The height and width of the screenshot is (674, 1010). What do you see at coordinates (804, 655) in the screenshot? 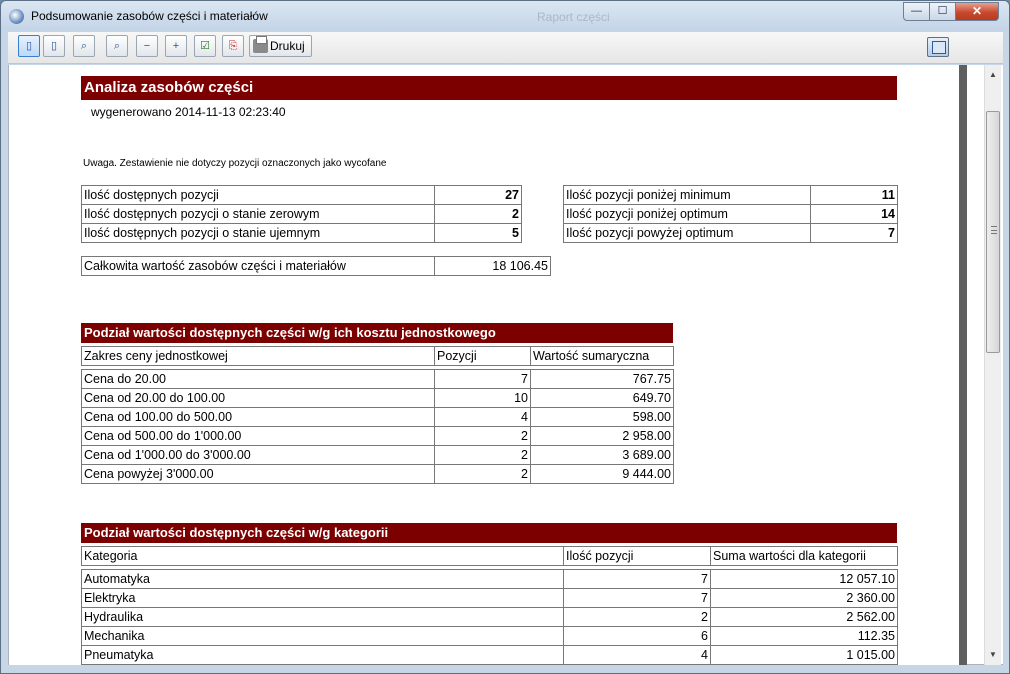
I see `sum-value: 1 015.00` at bounding box center [804, 655].